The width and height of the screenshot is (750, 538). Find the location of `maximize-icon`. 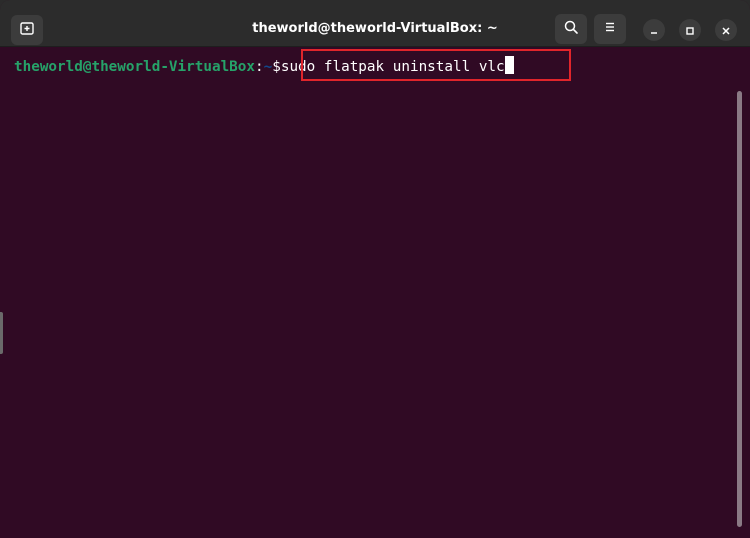

maximize-icon is located at coordinates (690, 30).